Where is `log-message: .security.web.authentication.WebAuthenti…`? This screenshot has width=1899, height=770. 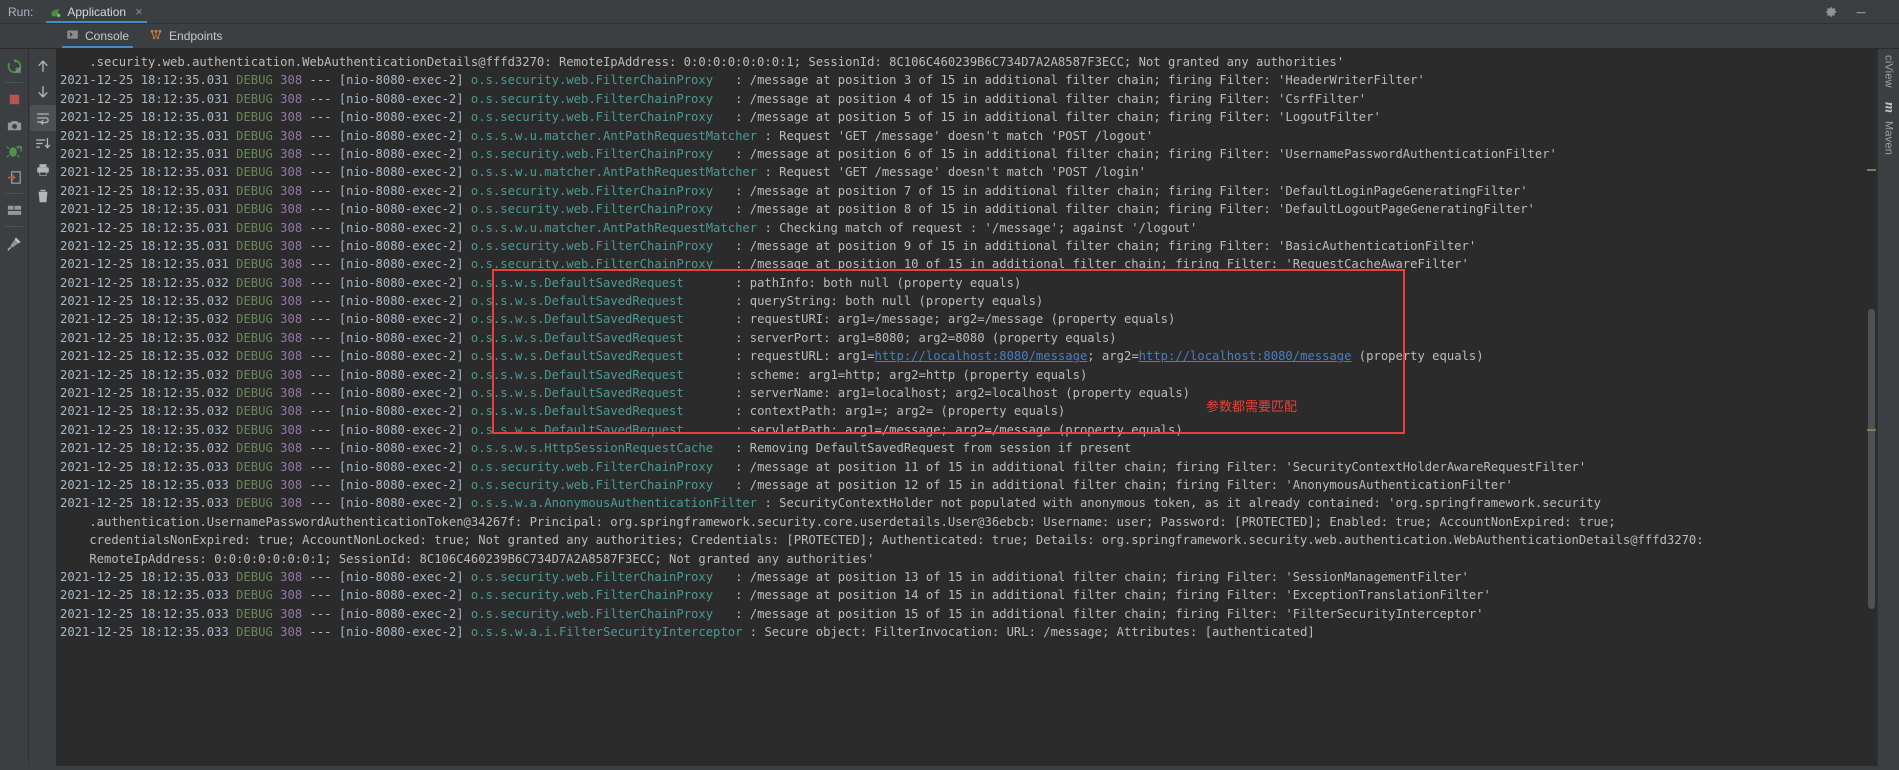
log-message: .security.web.authentication.WebAuthenti… is located at coordinates (702, 62).